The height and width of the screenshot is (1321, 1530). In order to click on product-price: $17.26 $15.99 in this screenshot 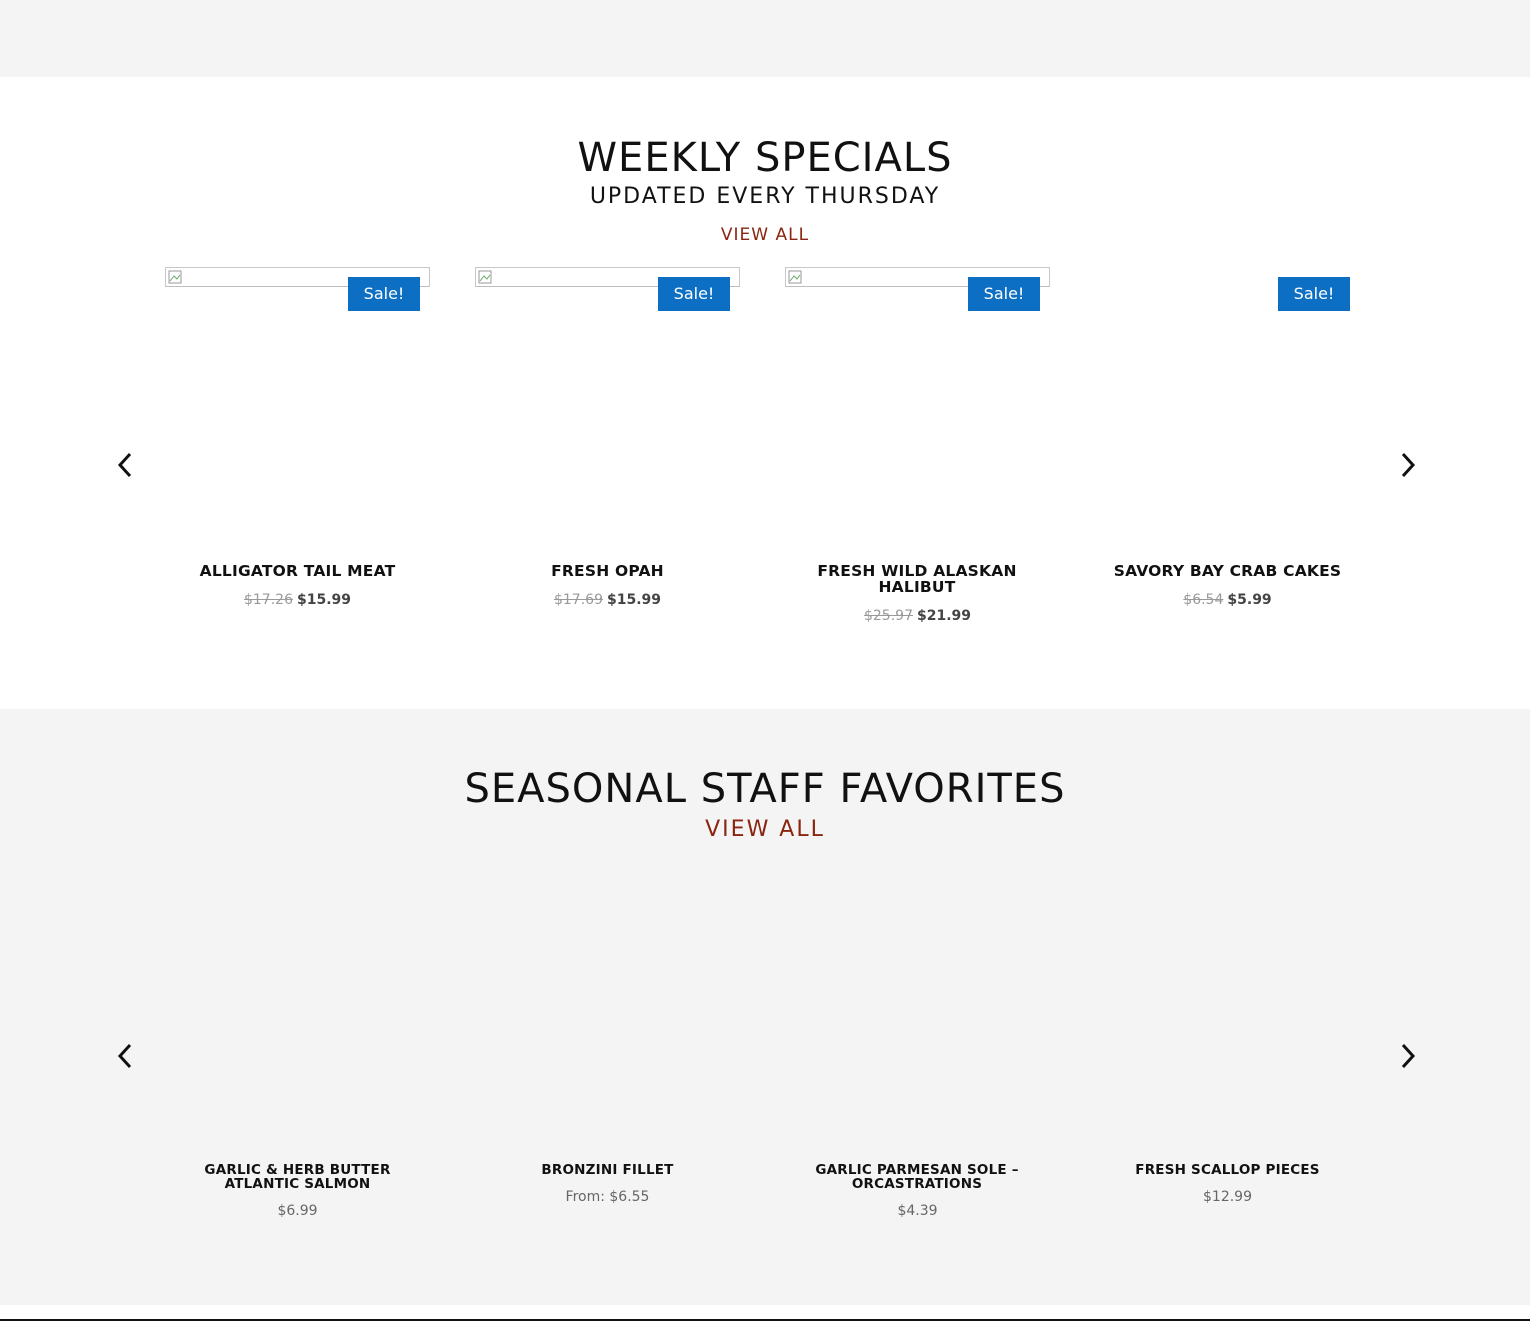, I will do `click(297, 600)`.